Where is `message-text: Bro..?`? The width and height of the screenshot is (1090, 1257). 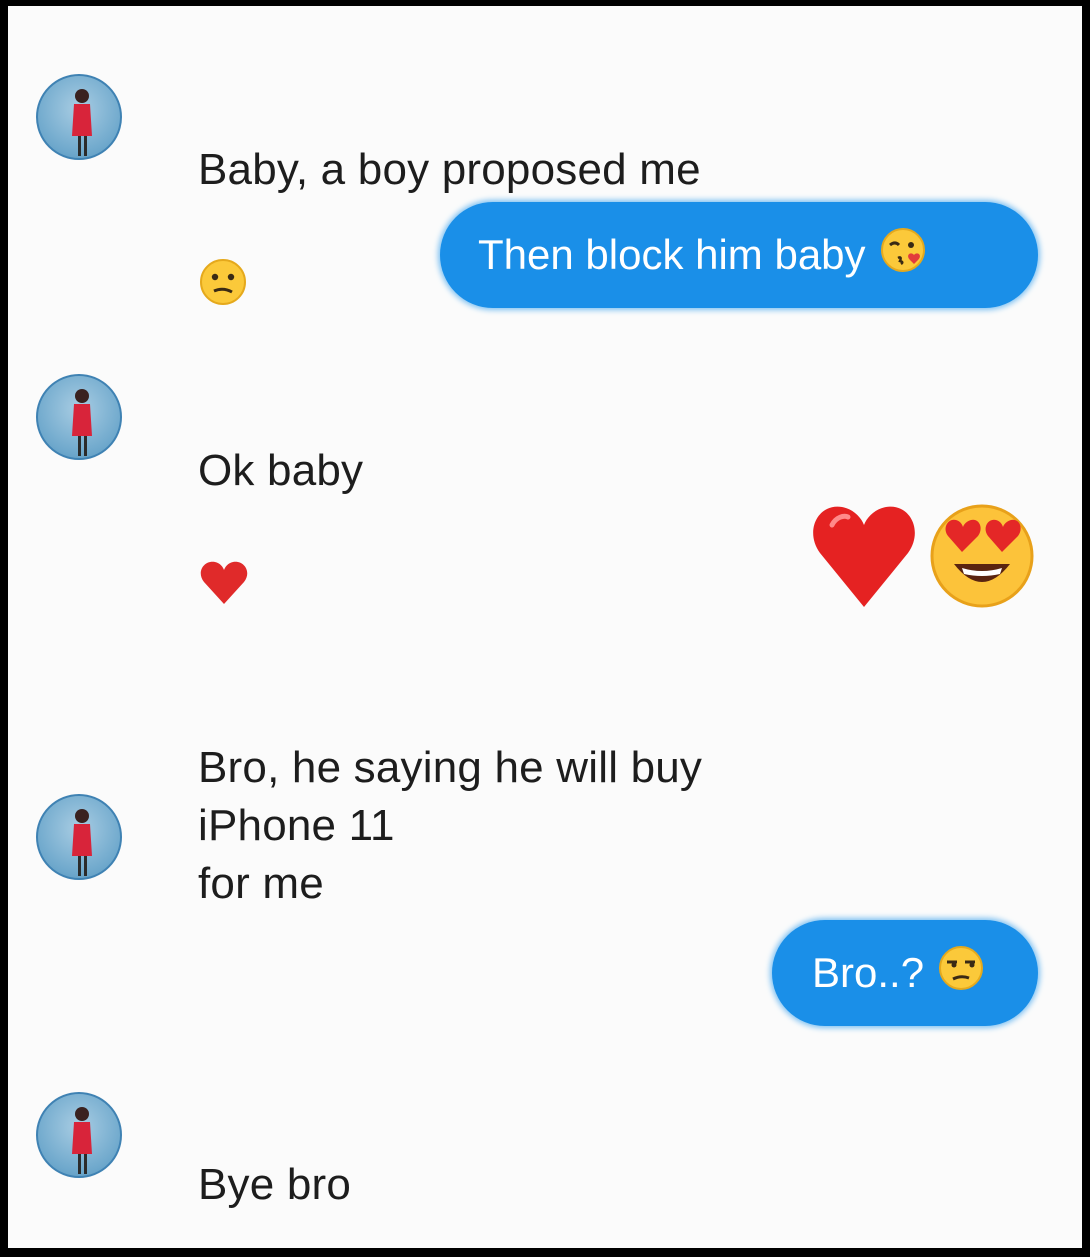
message-text: Bro..? is located at coordinates (868, 972).